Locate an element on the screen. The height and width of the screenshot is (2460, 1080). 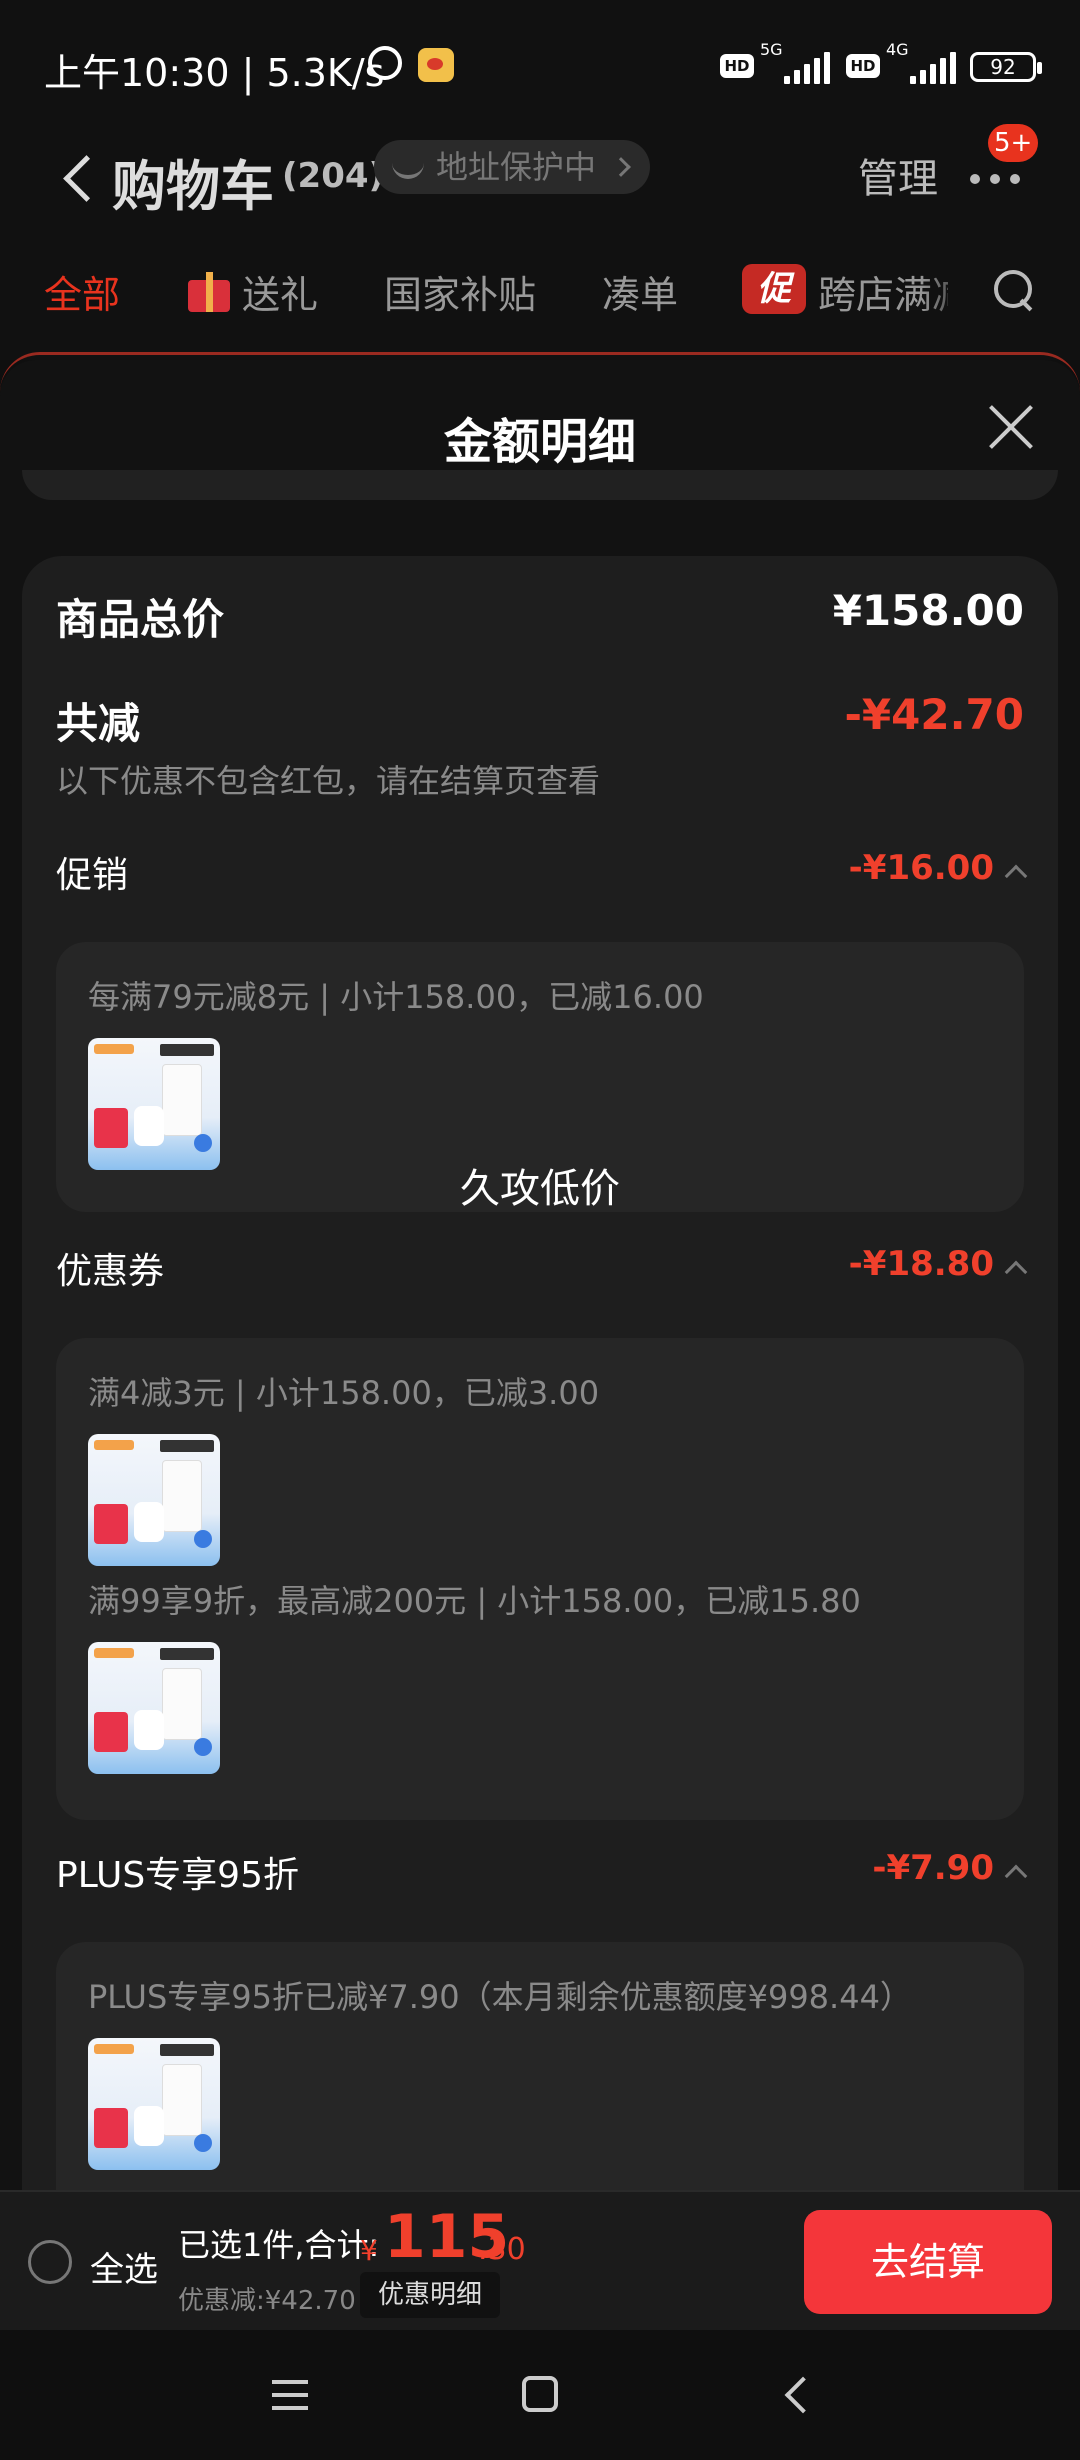
detail-line: PLUS专享95折已减¥7.90（本月剩余优惠额度¥998.44） is located at coordinates (500, 1997).